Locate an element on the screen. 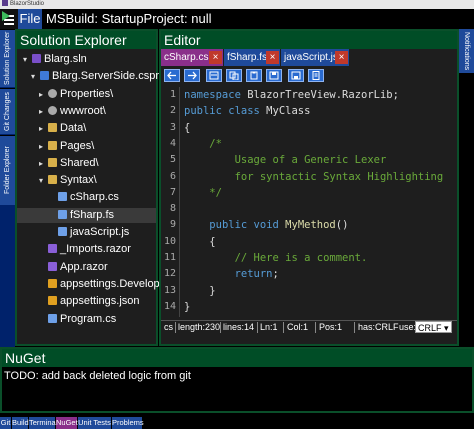 The height and width of the screenshot is (429, 474). rail-tab-notifications: Notifications is located at coordinates (466, 51).